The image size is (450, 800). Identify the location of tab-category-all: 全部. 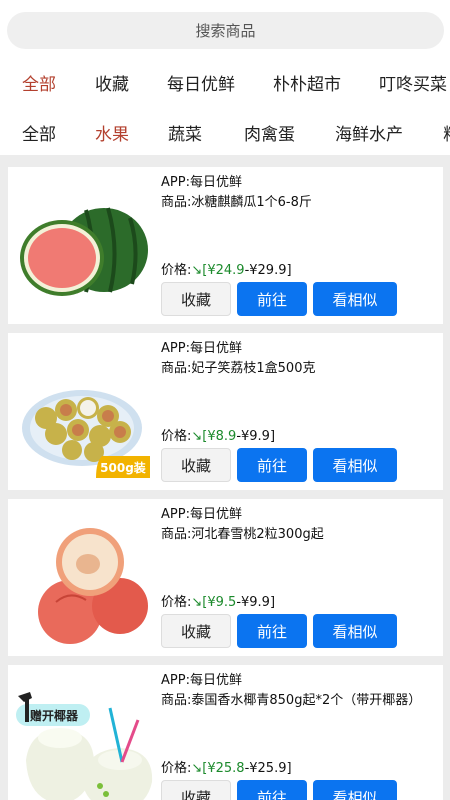
(39, 132).